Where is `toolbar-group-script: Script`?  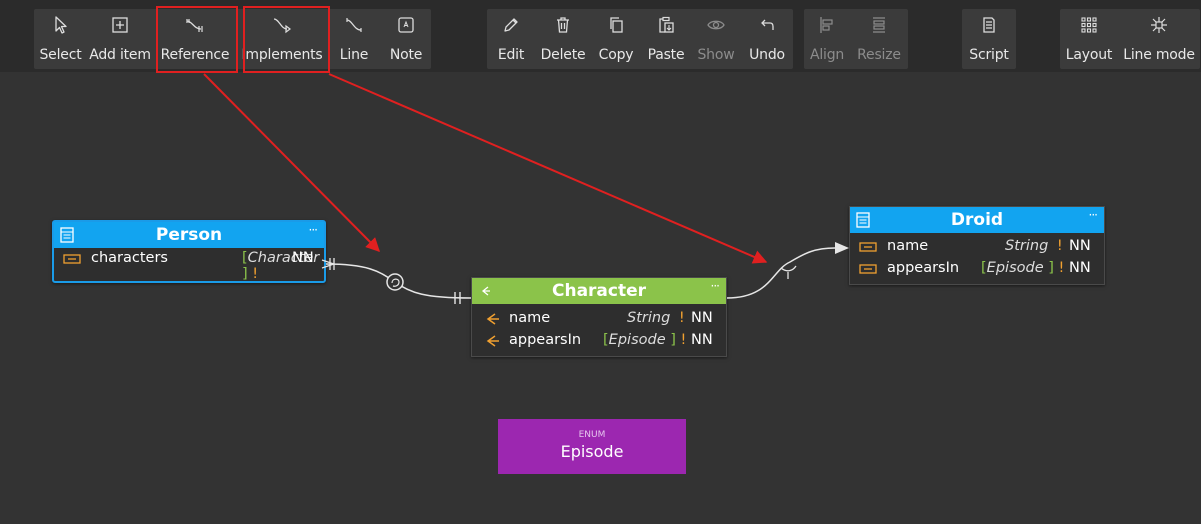 toolbar-group-script: Script is located at coordinates (989, 39).